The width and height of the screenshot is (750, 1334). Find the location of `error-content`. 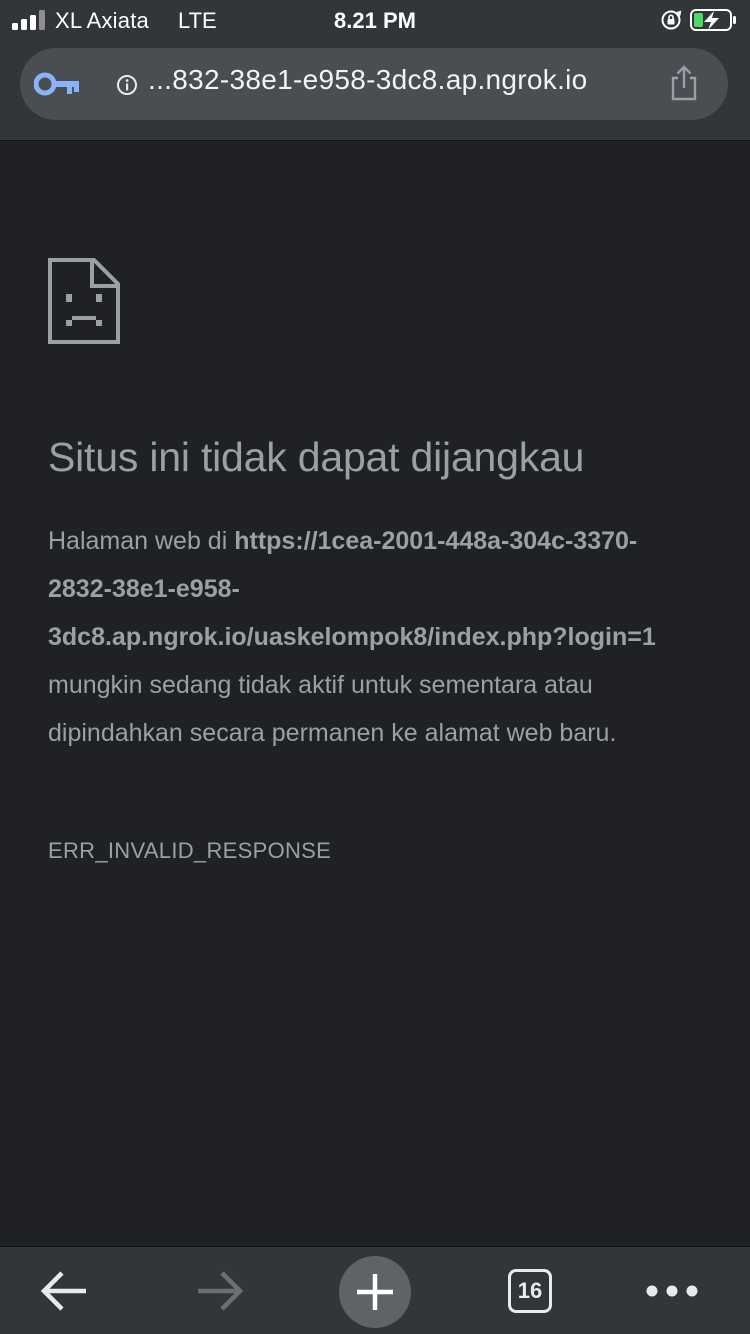

error-content is located at coordinates (368, 301).